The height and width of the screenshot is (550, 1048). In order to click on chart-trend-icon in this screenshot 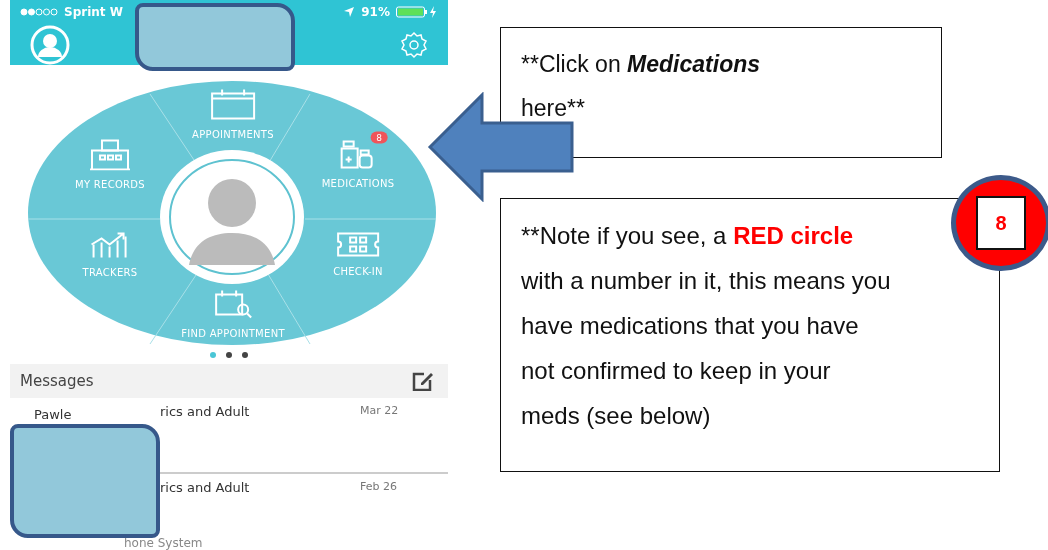, I will do `click(110, 244)`.